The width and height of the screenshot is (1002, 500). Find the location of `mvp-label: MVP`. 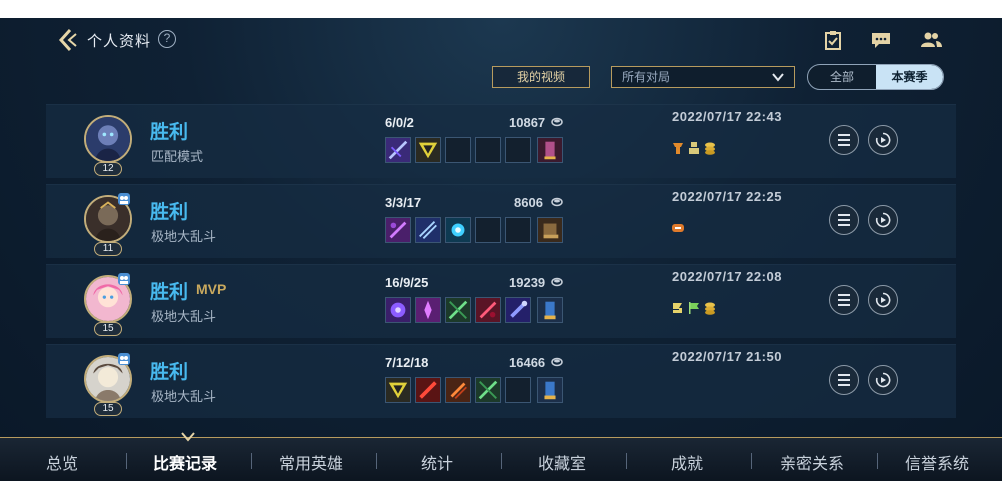

mvp-label: MVP is located at coordinates (211, 289).